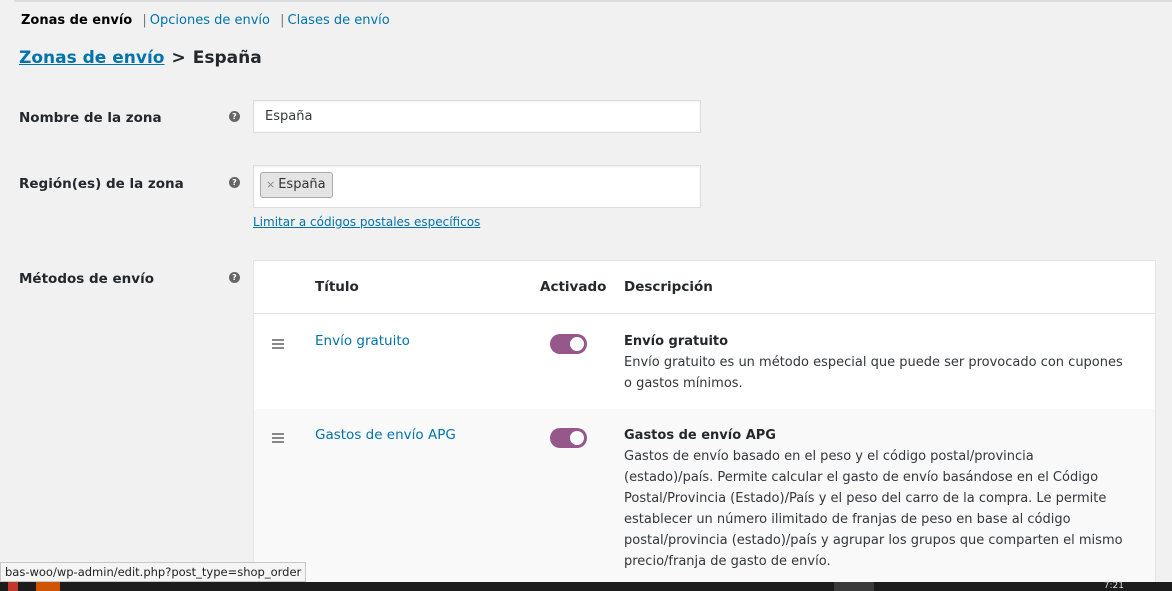 This screenshot has width=1172, height=591. I want to click on subnav-link-shipping-options: Opciones de envío, so click(210, 20).